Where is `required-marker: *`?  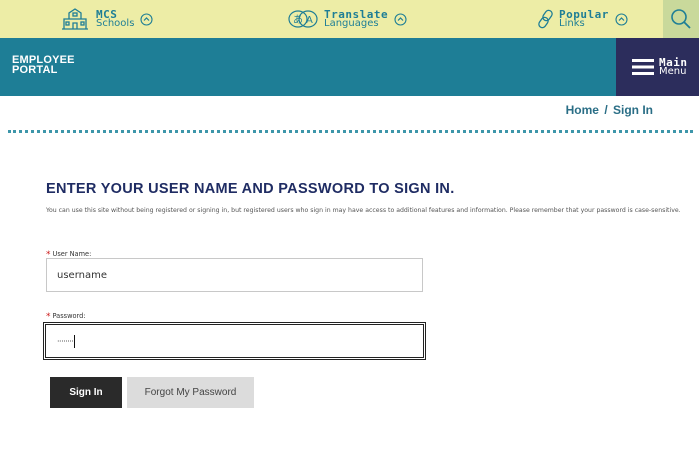 required-marker: * is located at coordinates (48, 317).